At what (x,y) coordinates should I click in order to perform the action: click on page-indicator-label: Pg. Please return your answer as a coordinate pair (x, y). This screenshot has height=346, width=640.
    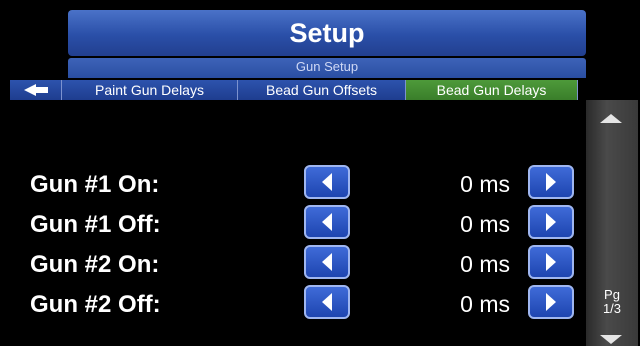
    Looking at the image, I should click on (612, 294).